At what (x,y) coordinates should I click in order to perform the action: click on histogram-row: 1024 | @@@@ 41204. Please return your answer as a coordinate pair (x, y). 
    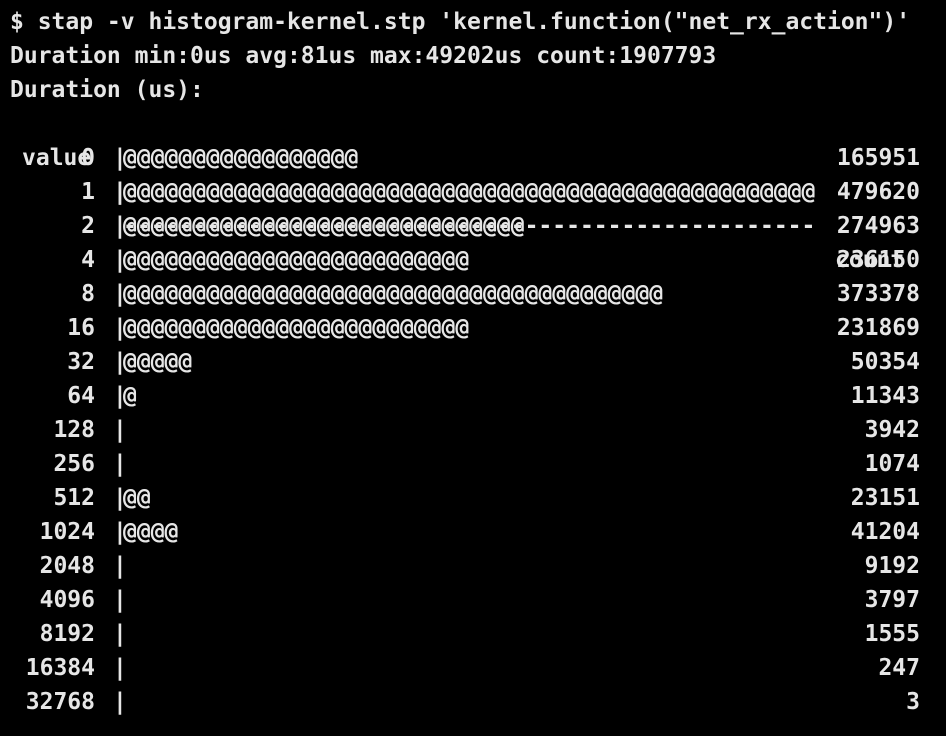
    Looking at the image, I should click on (478, 532).